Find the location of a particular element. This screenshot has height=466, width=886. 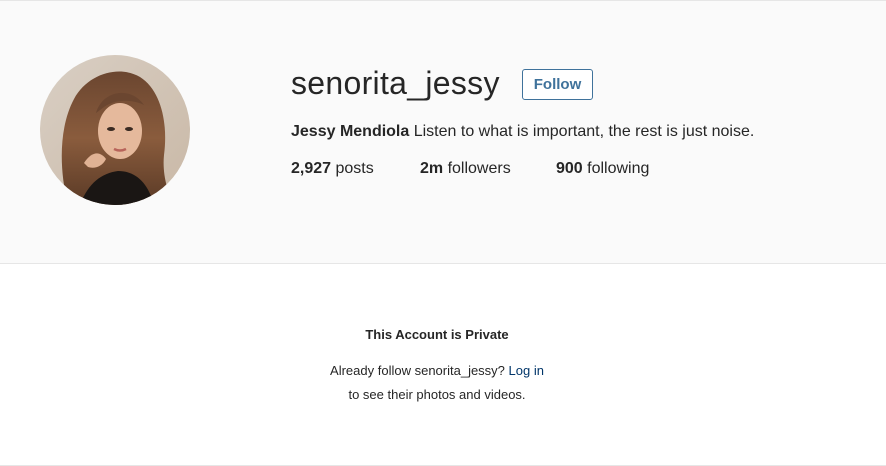

private-title: This Account is Private is located at coordinates (437, 334).